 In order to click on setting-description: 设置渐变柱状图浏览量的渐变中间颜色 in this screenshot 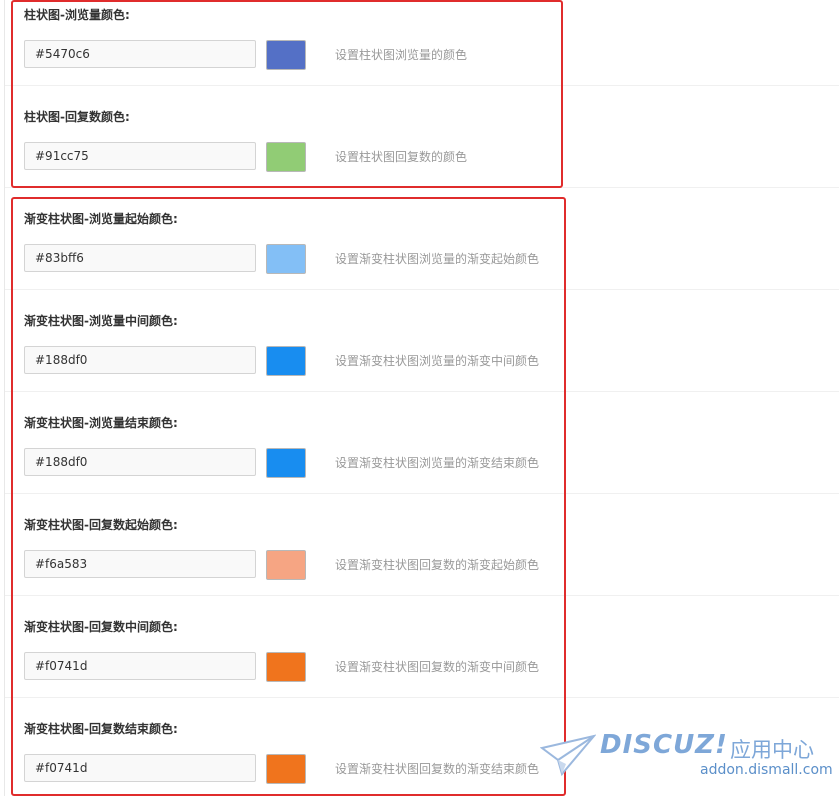, I will do `click(437, 361)`.